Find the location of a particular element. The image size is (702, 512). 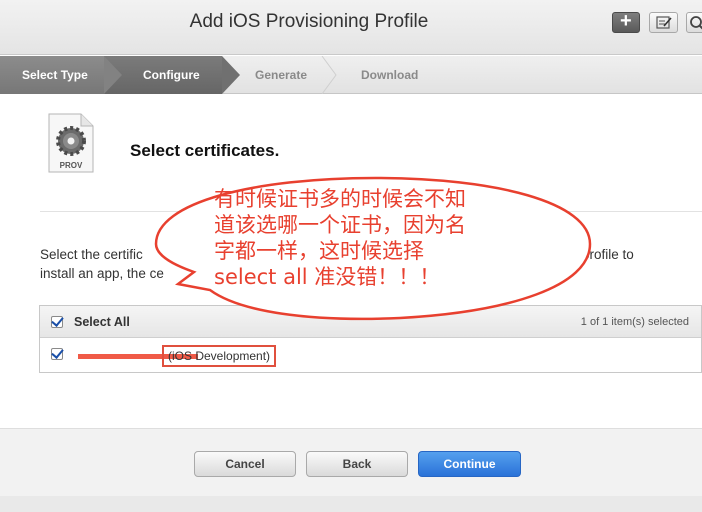

window-title: Add iOS Provisioning Profile is located at coordinates (309, 21).